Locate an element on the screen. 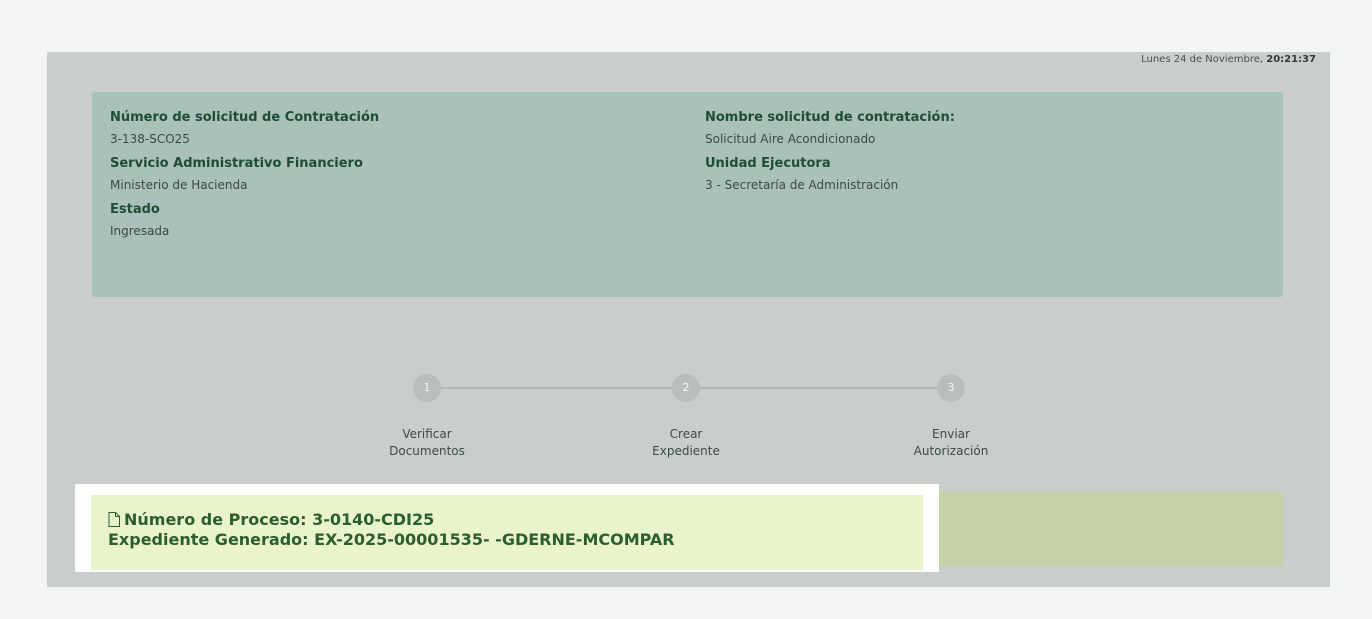  financial-service-value: Ministerio de Hacienda is located at coordinates (179, 185).